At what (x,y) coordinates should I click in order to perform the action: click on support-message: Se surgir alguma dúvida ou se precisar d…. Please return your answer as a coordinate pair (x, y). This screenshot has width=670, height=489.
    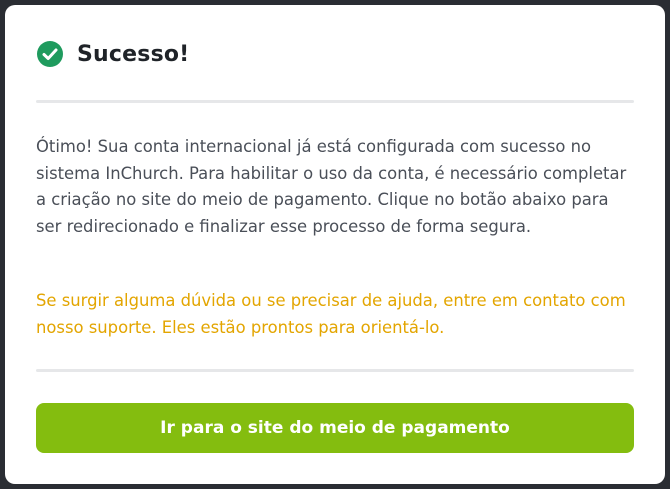
    Looking at the image, I should click on (331, 314).